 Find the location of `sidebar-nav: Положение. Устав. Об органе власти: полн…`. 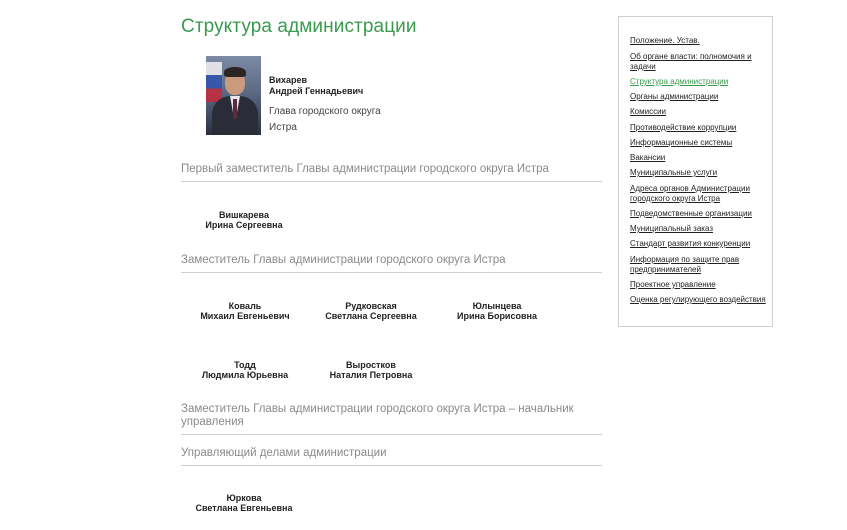

sidebar-nav: Положение. Устав. Об органе власти: полн… is located at coordinates (695, 171).